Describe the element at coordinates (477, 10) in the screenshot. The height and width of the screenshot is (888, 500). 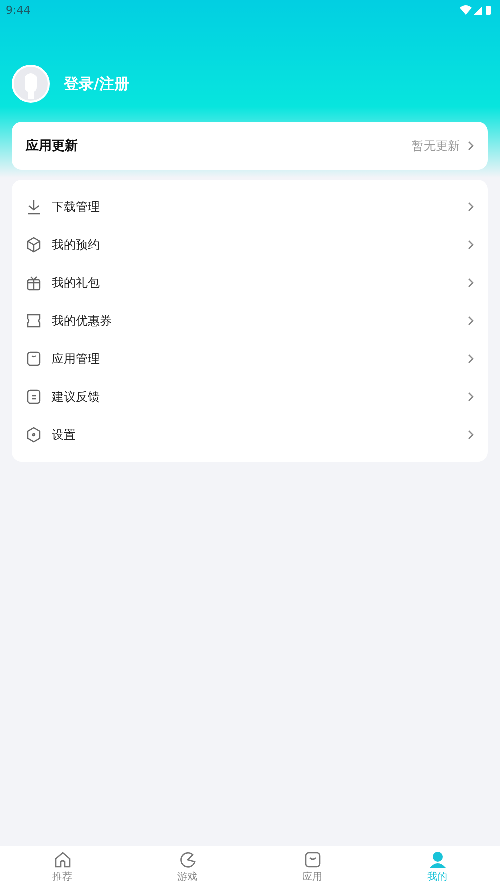
I see `status-icons-drawing` at that location.